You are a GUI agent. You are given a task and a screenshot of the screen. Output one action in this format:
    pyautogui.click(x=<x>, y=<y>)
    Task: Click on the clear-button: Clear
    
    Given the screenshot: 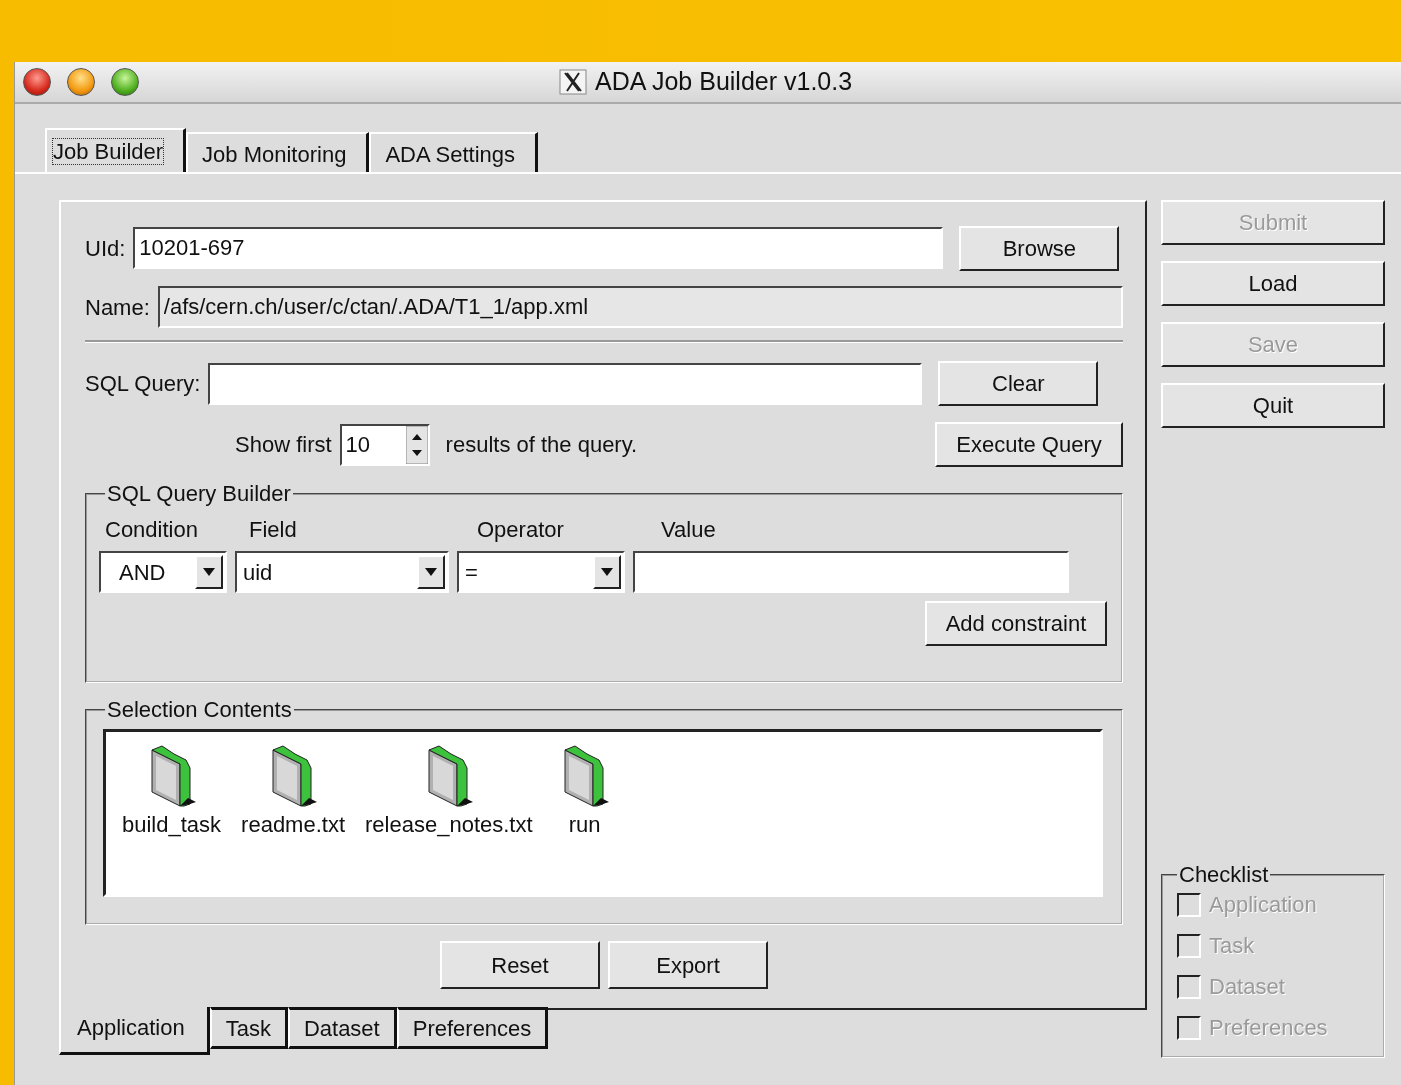 What is the action you would take?
    pyautogui.click(x=1018, y=383)
    